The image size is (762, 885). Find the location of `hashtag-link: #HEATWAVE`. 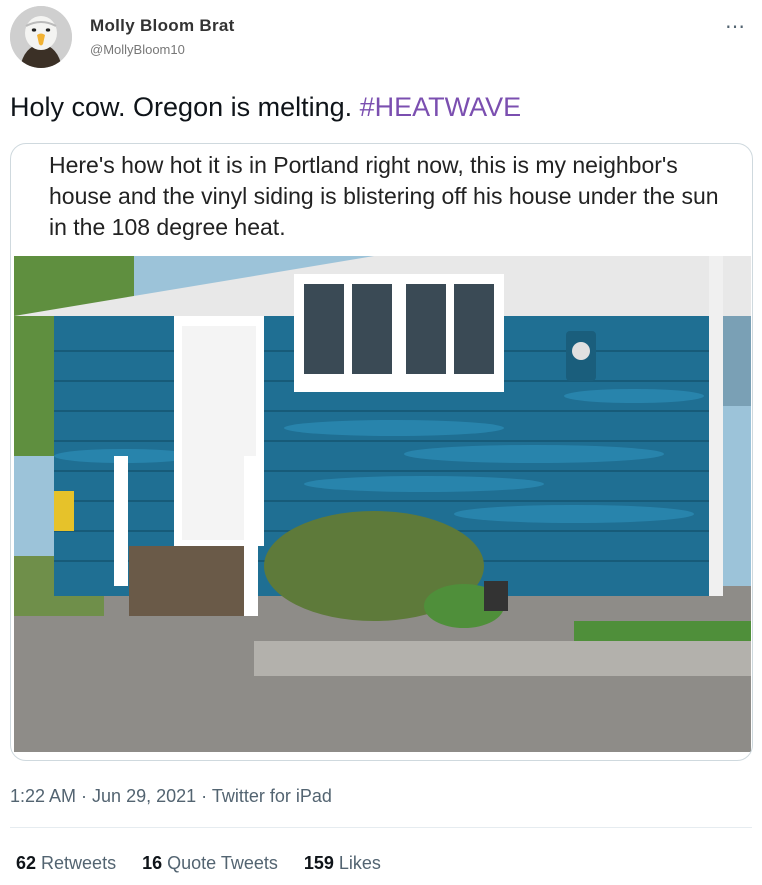

hashtag-link: #HEATWAVE is located at coordinates (441, 107).